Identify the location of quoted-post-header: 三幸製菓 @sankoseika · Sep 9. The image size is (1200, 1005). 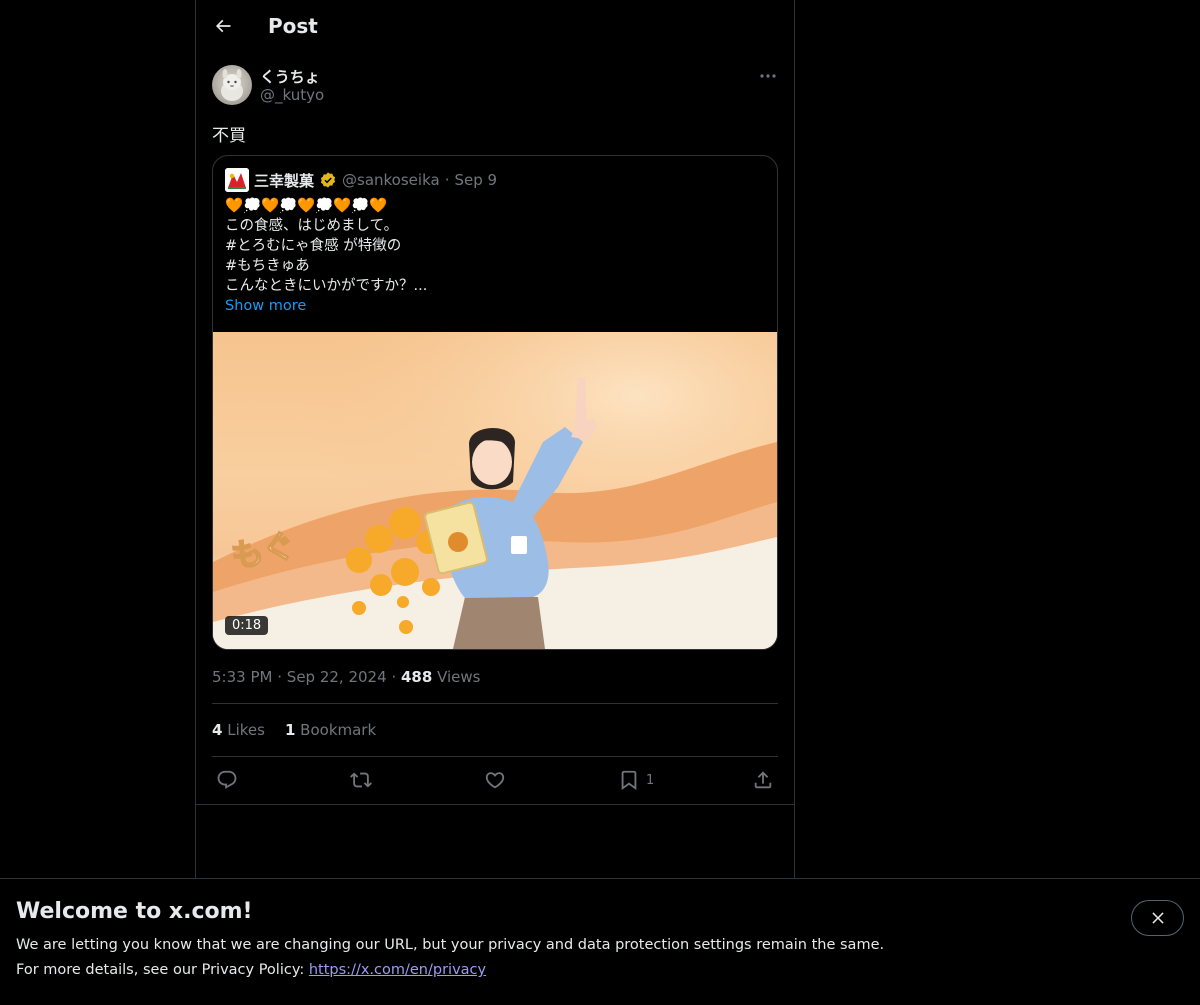
(361, 180).